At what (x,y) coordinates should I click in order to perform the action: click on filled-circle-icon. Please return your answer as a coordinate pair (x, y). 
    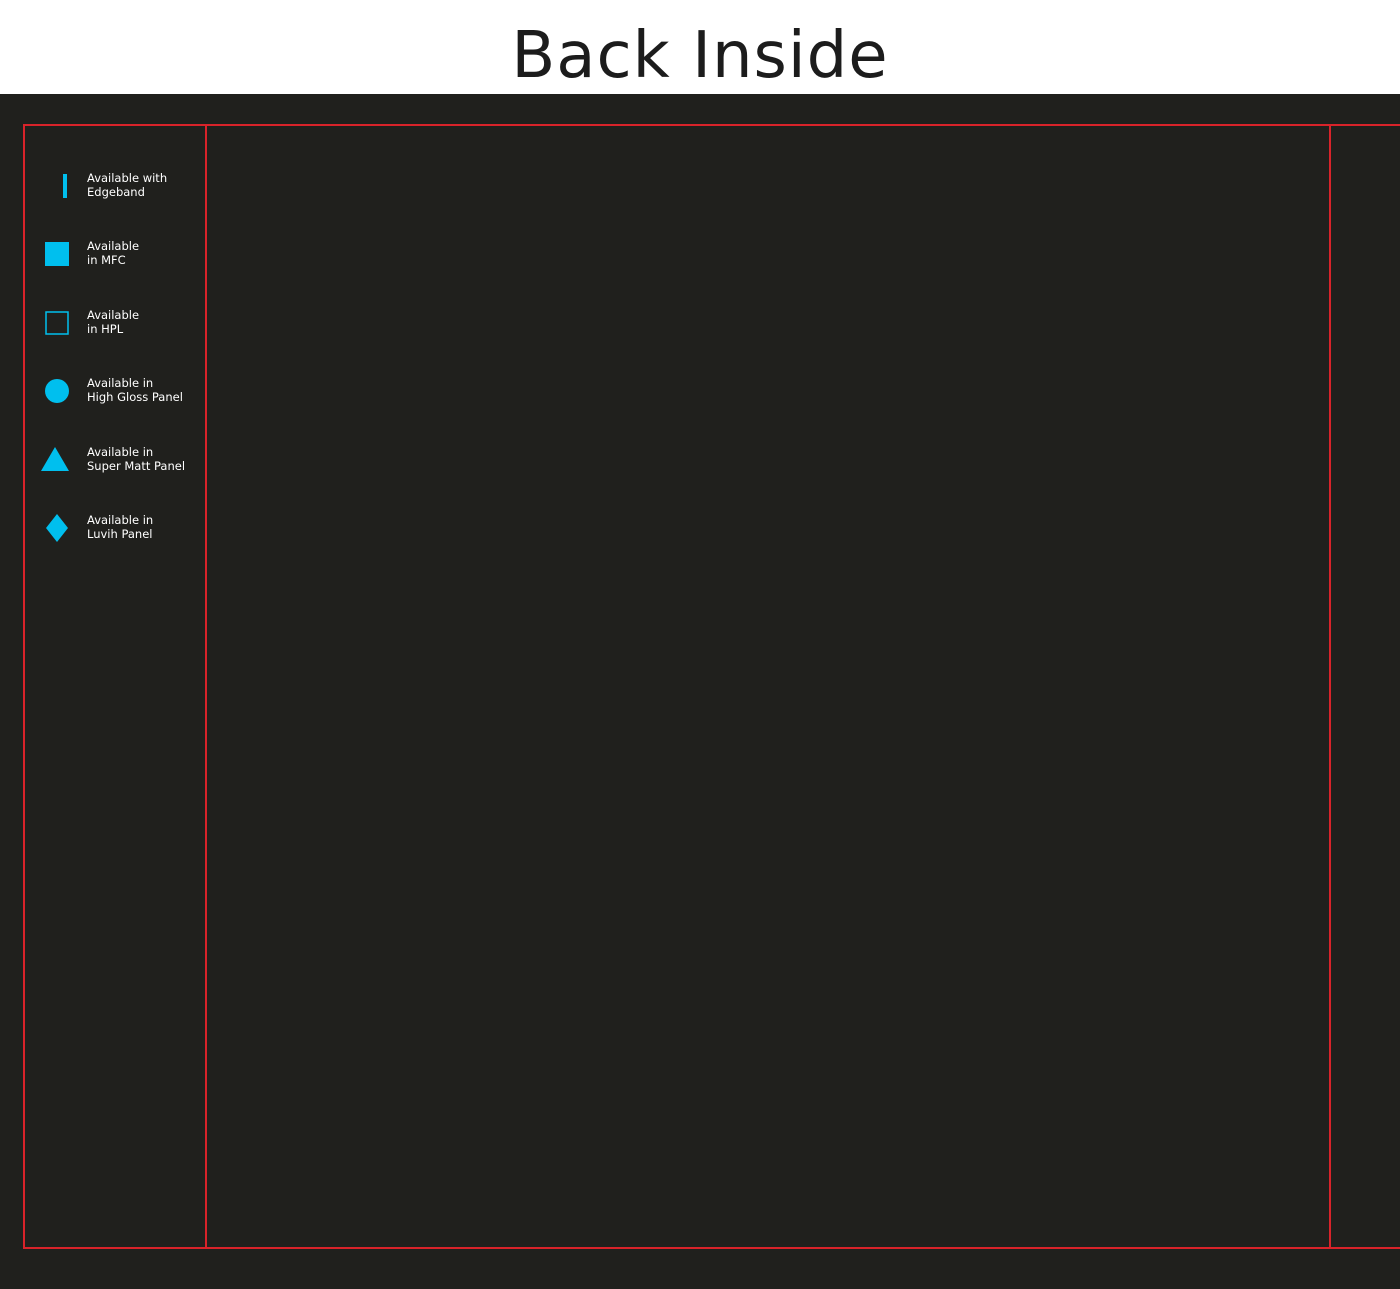
    Looking at the image, I should click on (57, 391).